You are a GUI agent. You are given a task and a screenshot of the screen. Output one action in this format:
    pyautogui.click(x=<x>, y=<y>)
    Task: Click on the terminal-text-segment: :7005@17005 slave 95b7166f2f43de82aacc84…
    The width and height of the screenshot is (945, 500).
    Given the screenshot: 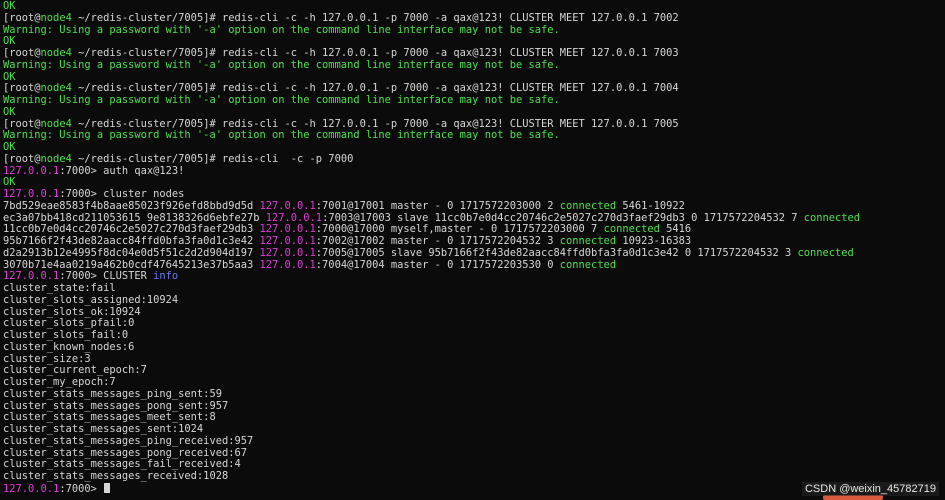 What is the action you would take?
    pyautogui.click(x=556, y=252)
    